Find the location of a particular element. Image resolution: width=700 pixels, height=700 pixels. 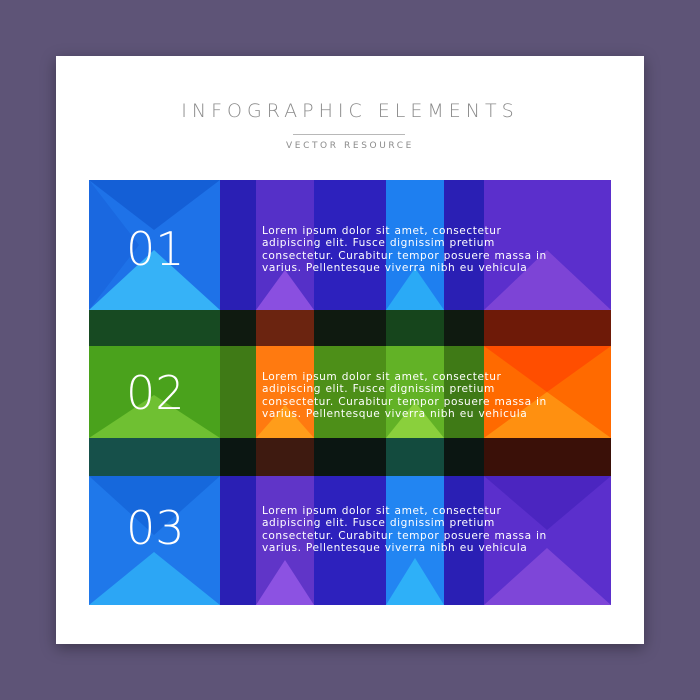

row-1-number: 01 is located at coordinates (155, 249).